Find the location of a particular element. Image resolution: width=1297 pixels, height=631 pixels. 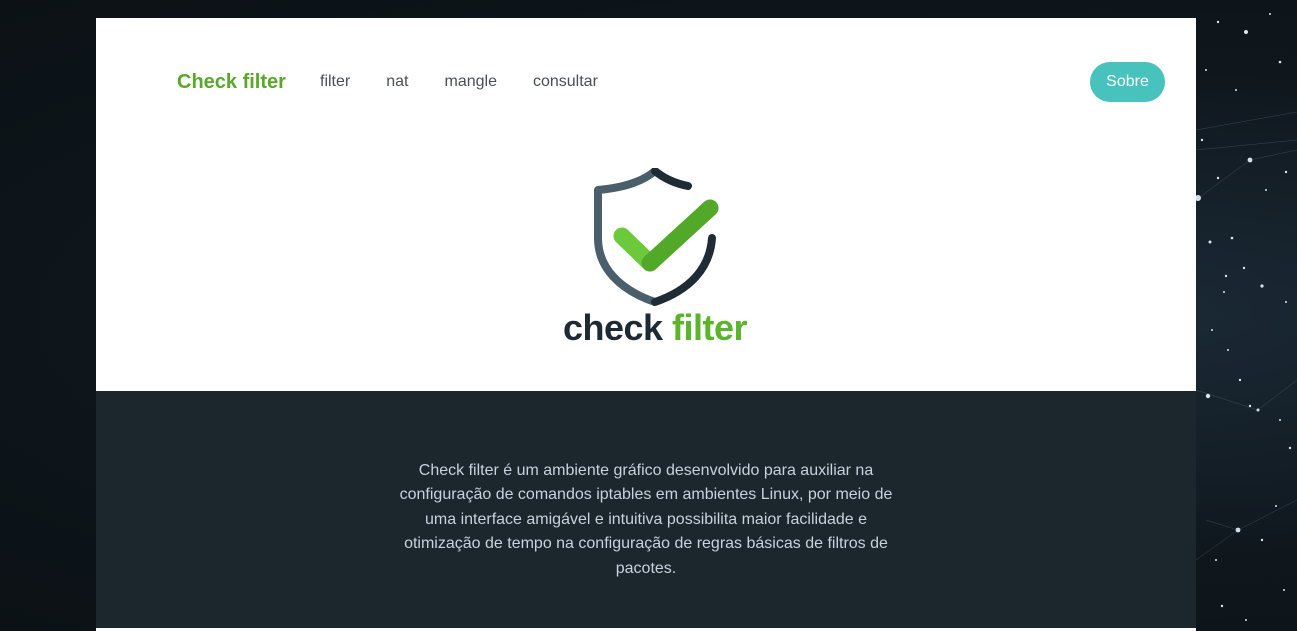

starfield-decoration is located at coordinates (1246, 317).